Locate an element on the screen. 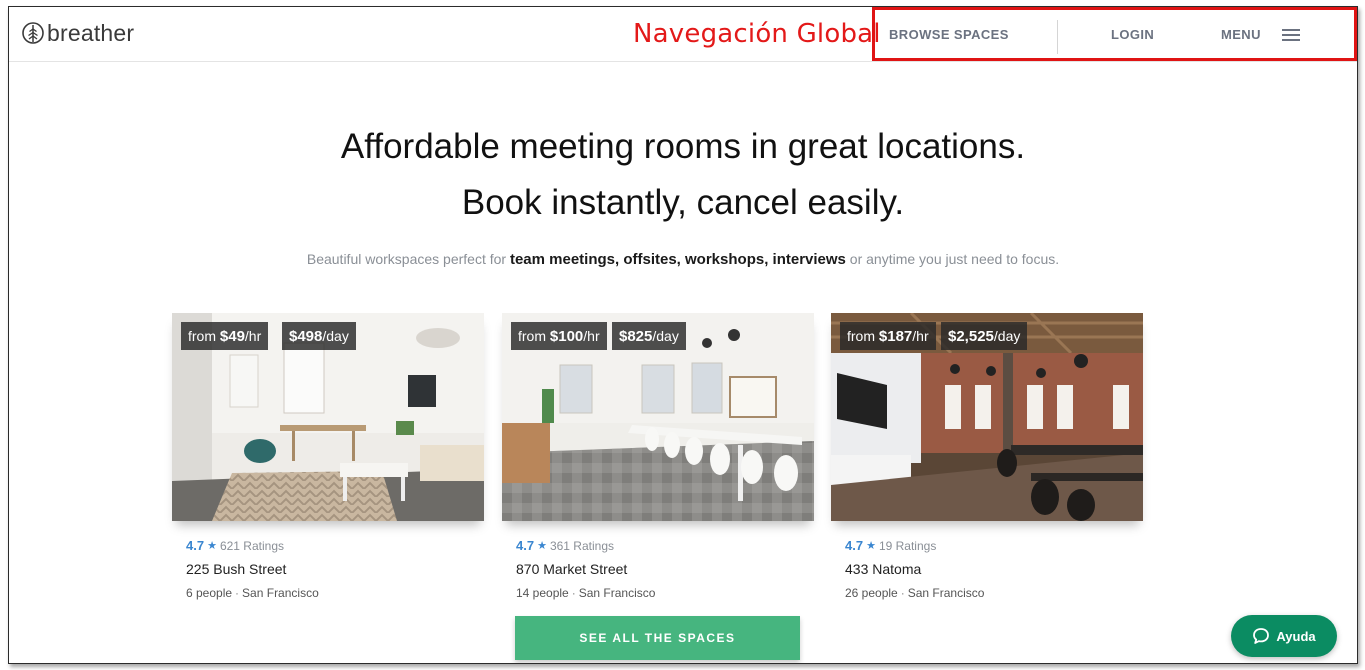 This screenshot has width=1365, height=670. brand-logo: breather is located at coordinates (78, 33).